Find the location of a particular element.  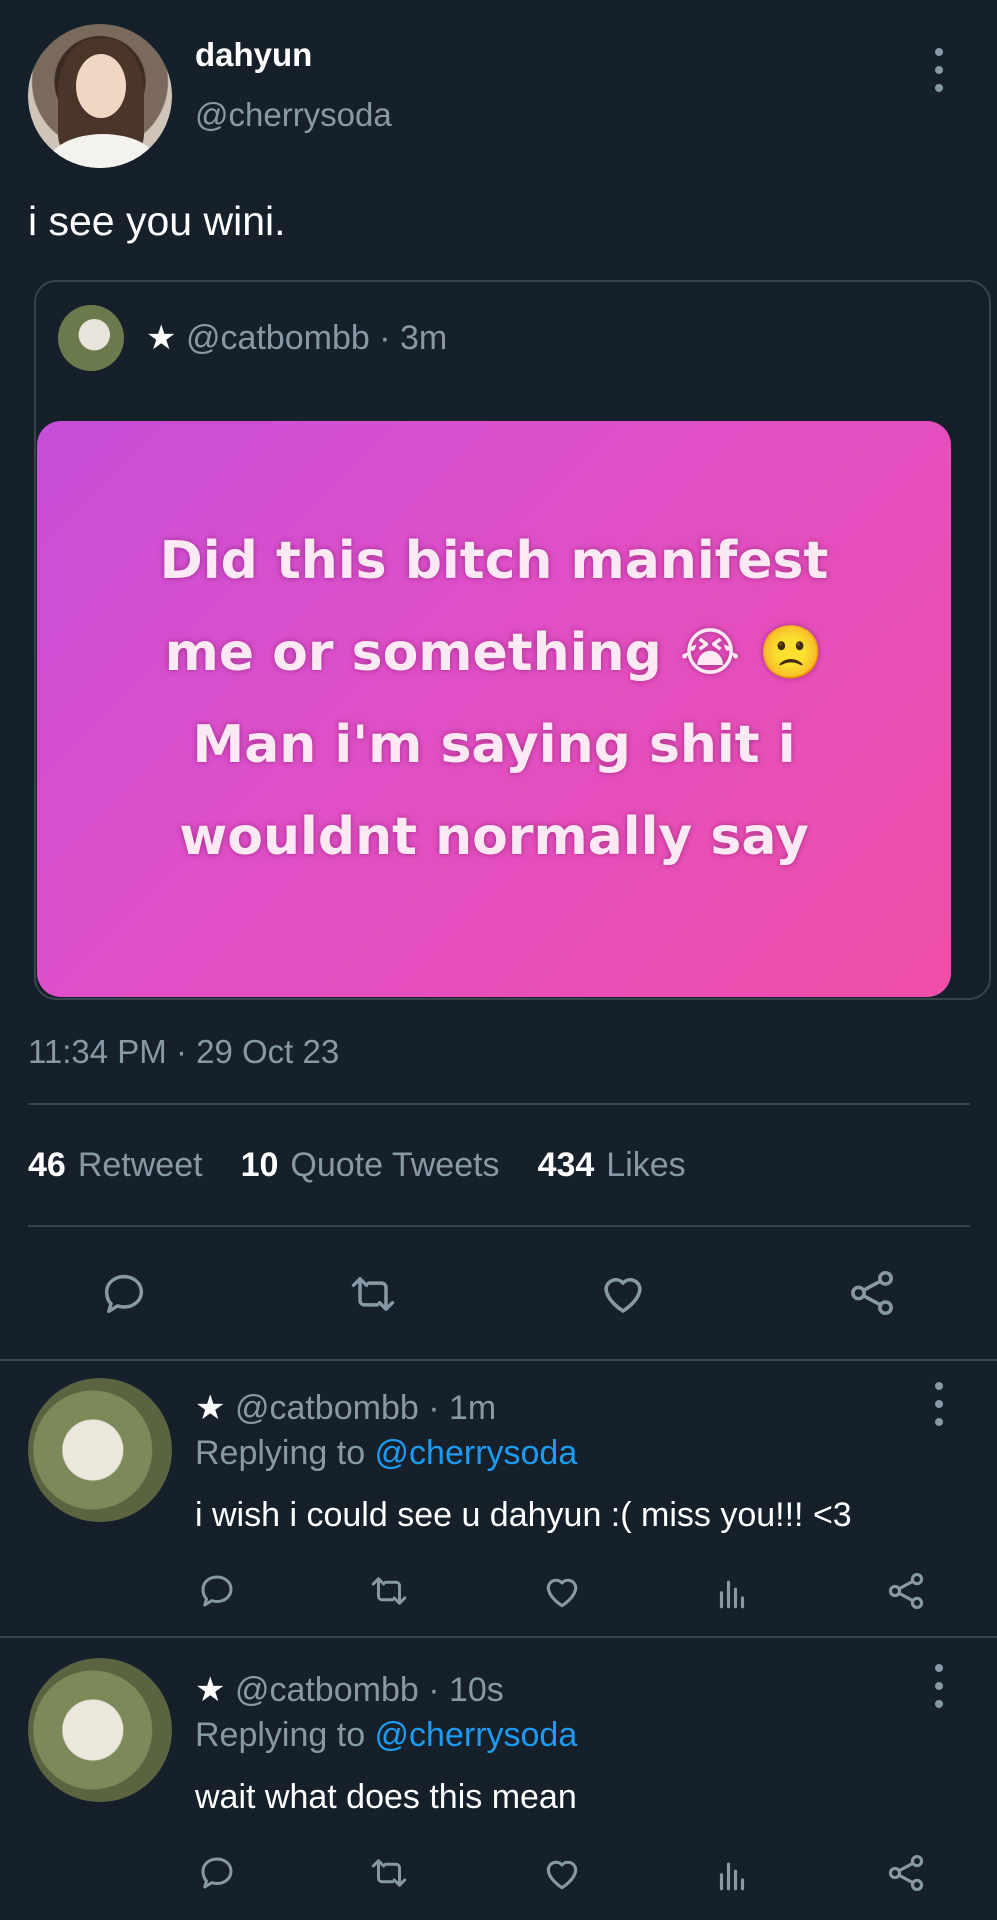

reply-handle-time: @catbombb · 10s is located at coordinates (369, 1690).